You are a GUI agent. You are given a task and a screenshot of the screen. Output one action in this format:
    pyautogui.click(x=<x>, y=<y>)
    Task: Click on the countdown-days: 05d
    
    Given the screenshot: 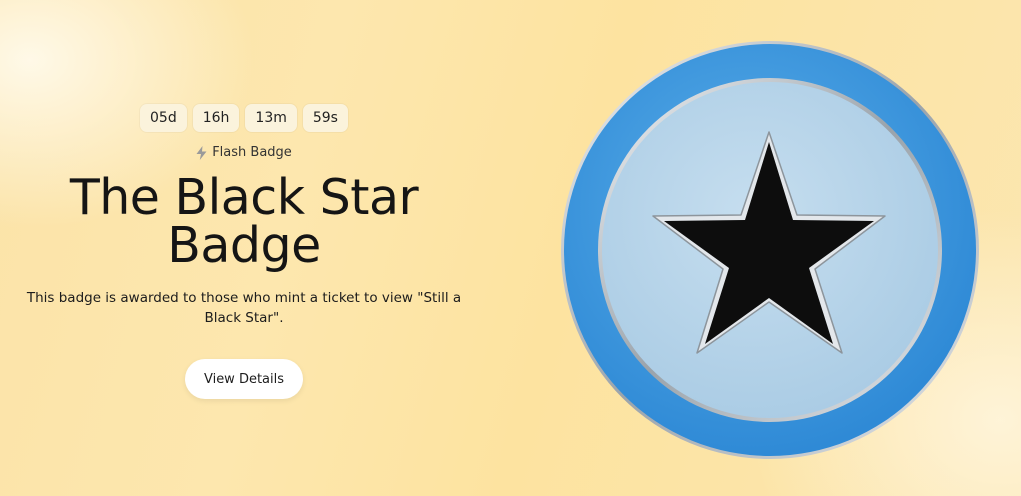 What is the action you would take?
    pyautogui.click(x=163, y=118)
    